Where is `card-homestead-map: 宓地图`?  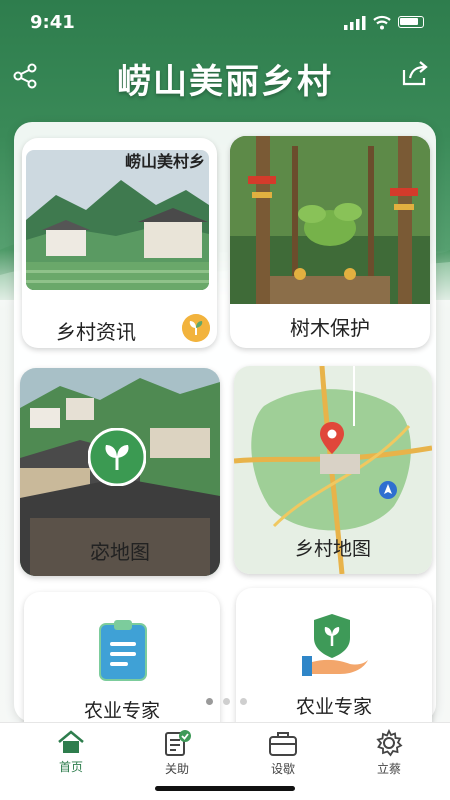 card-homestead-map: 宓地图 is located at coordinates (120, 472).